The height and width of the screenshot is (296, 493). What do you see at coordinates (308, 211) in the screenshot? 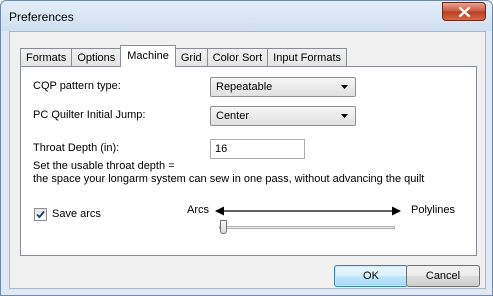
I see `double-arrow-icon` at bounding box center [308, 211].